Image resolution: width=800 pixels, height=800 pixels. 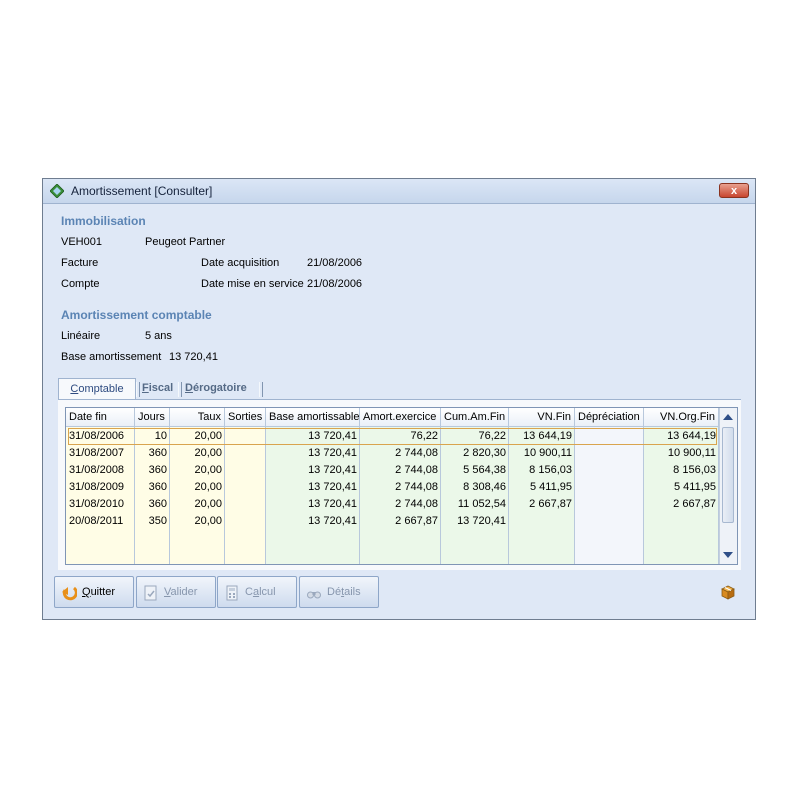 I want to click on window-title: Amortissement [Consulter], so click(x=142, y=191).